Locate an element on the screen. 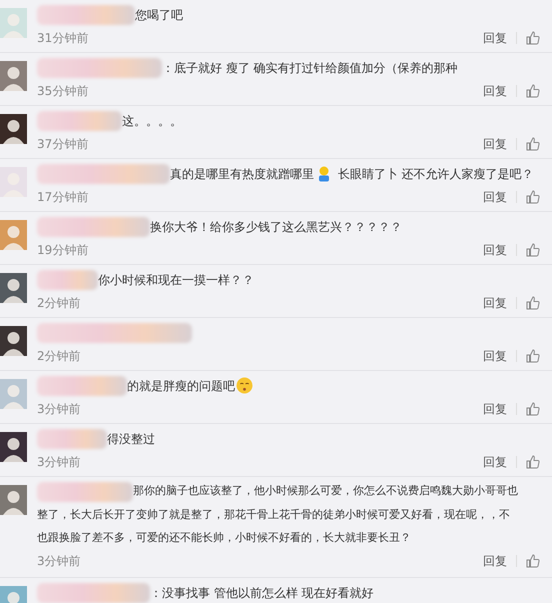  comment-text: 换你大爷！给你多少钱了这么黑艺兴？？？？？ is located at coordinates (276, 227).